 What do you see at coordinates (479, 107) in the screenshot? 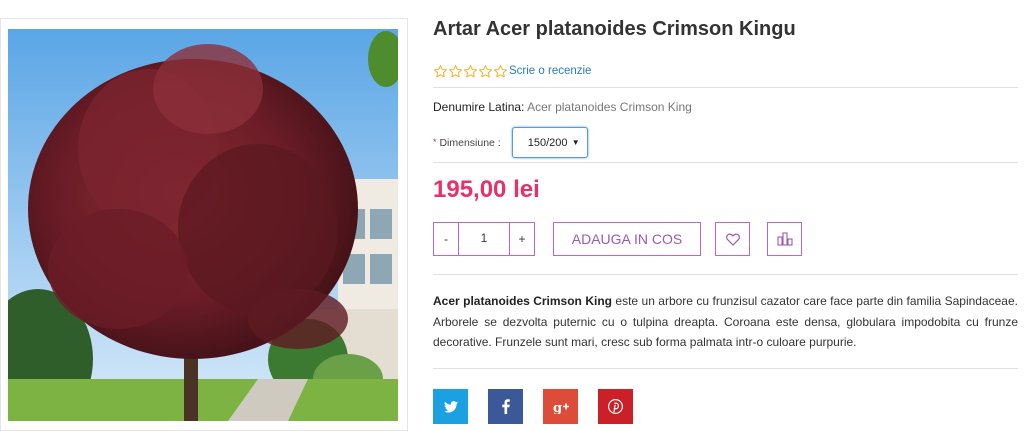
I see `latin-name-label: Denumire Latina:` at bounding box center [479, 107].